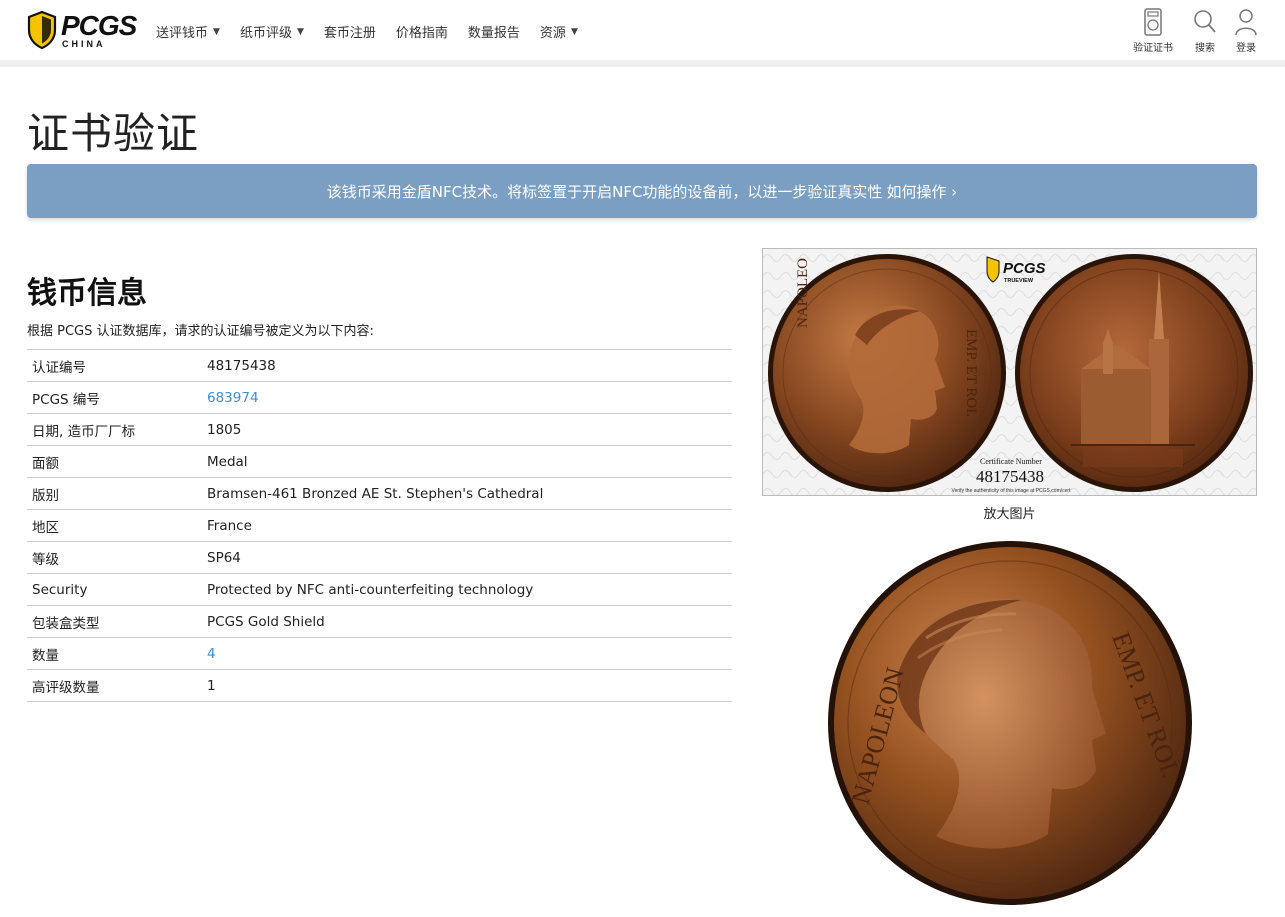 The height and width of the screenshot is (917, 1285). I want to click on table-row: 数量 4, so click(379, 653).